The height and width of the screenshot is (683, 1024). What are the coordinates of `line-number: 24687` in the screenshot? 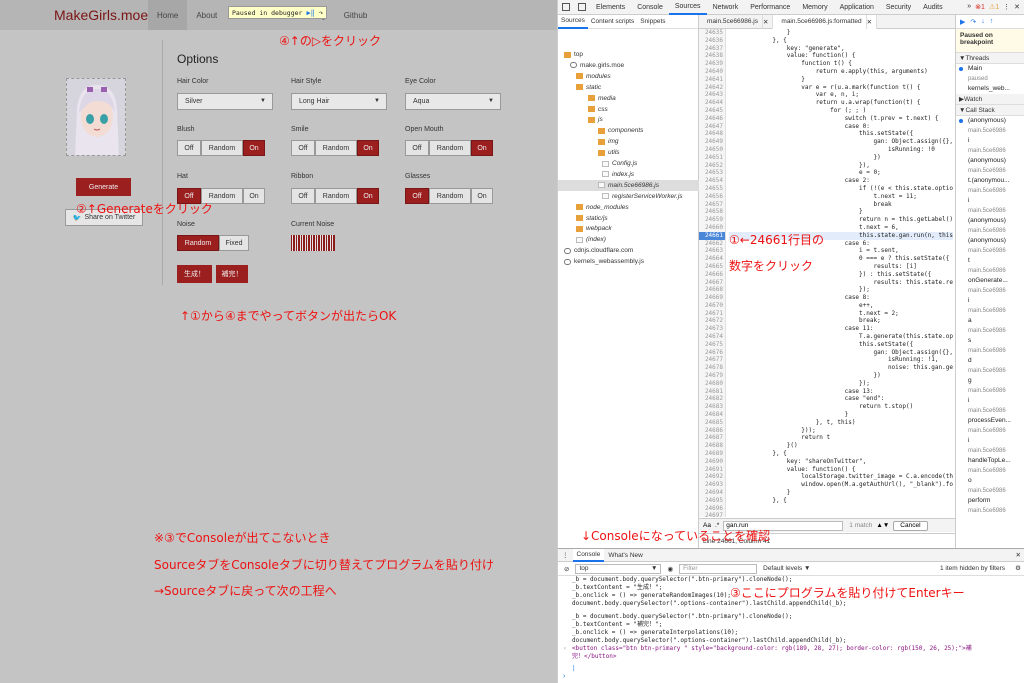 It's located at (712, 438).